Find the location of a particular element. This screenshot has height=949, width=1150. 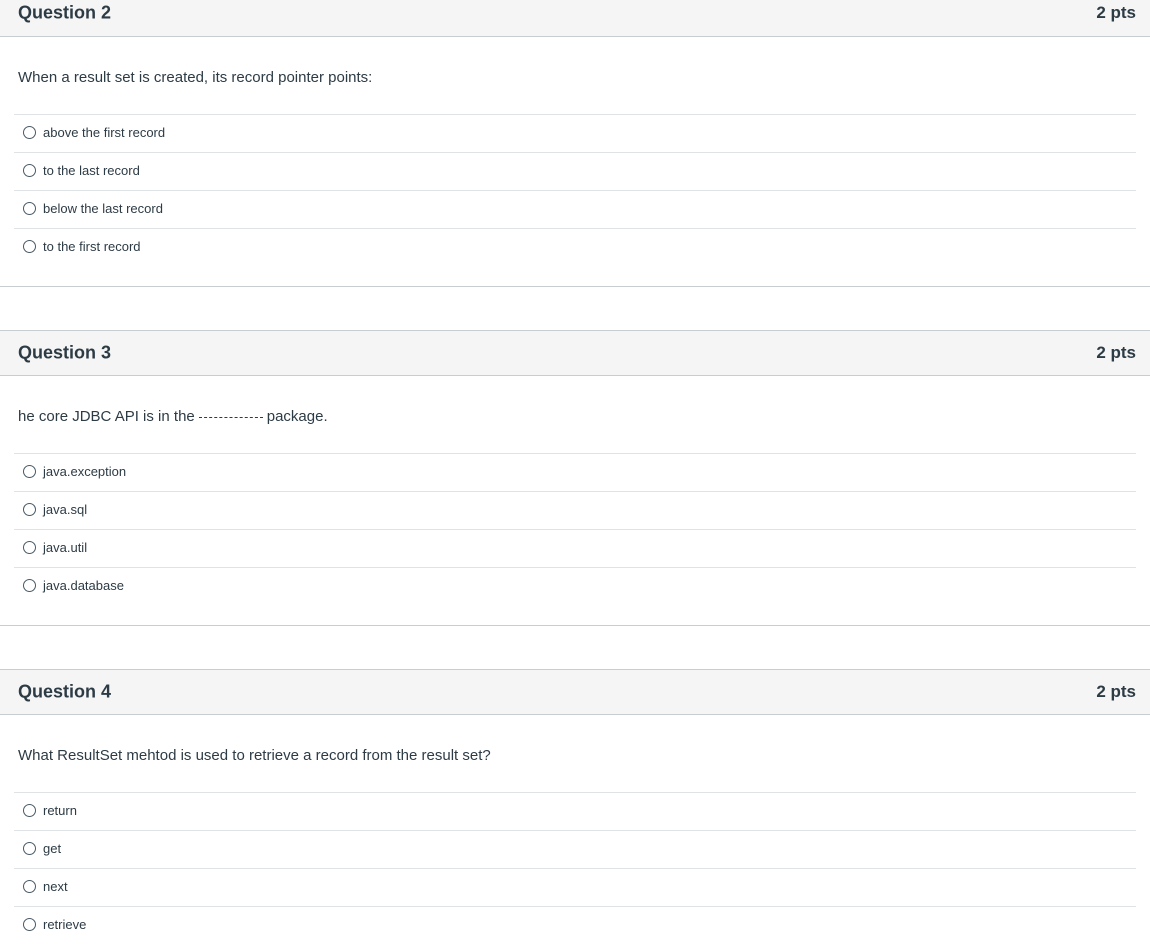

answer-option: to the last record is located at coordinates (575, 171).